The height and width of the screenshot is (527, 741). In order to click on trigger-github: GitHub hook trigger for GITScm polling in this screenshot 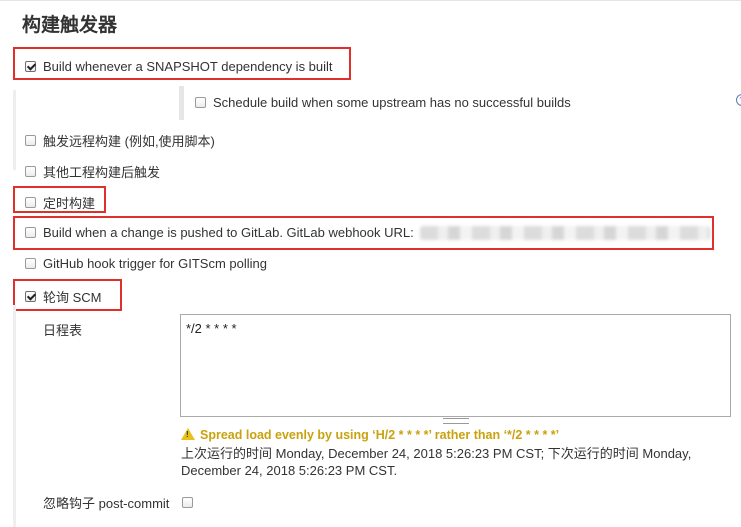, I will do `click(146, 263)`.